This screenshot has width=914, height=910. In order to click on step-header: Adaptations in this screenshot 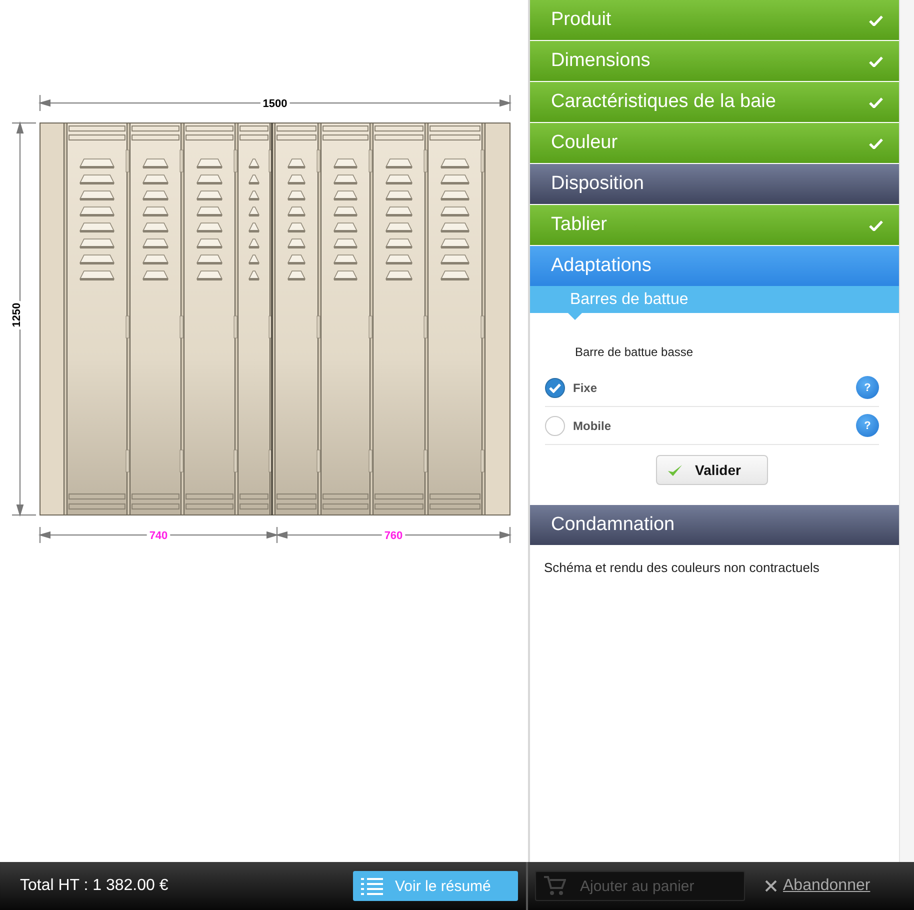, I will do `click(715, 266)`.